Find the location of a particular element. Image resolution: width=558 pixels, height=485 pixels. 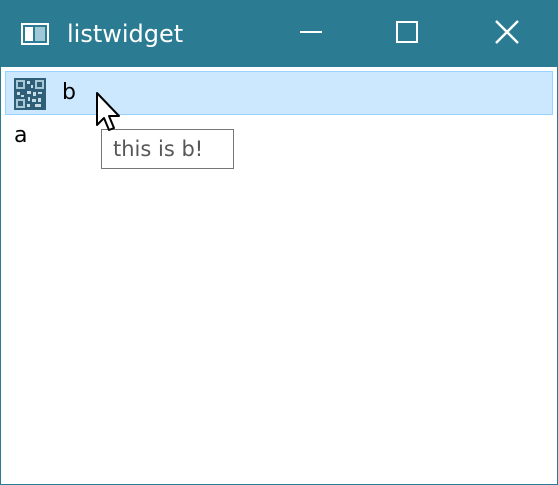

close-button is located at coordinates (507, 34).